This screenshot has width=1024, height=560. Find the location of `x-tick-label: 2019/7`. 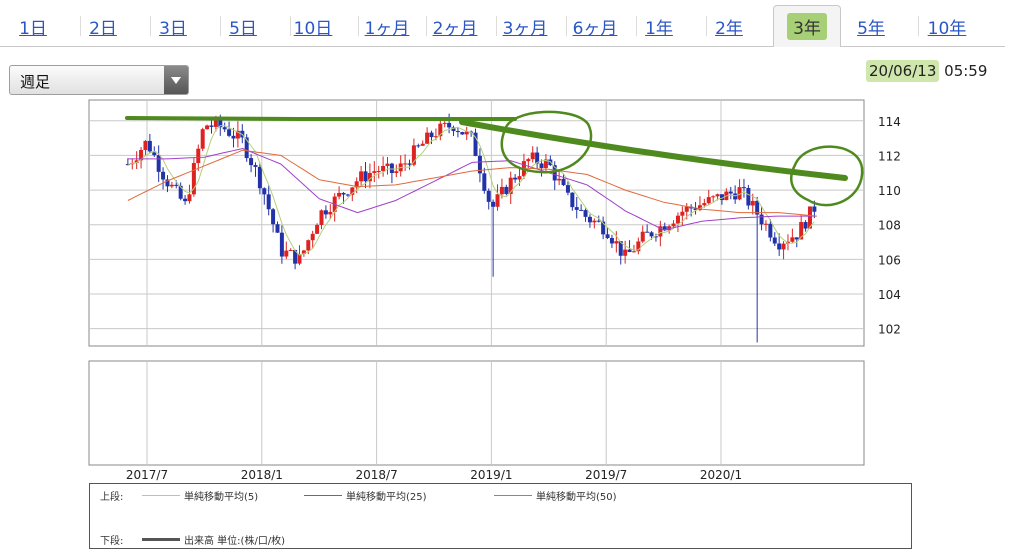

x-tick-label: 2019/7 is located at coordinates (606, 475).